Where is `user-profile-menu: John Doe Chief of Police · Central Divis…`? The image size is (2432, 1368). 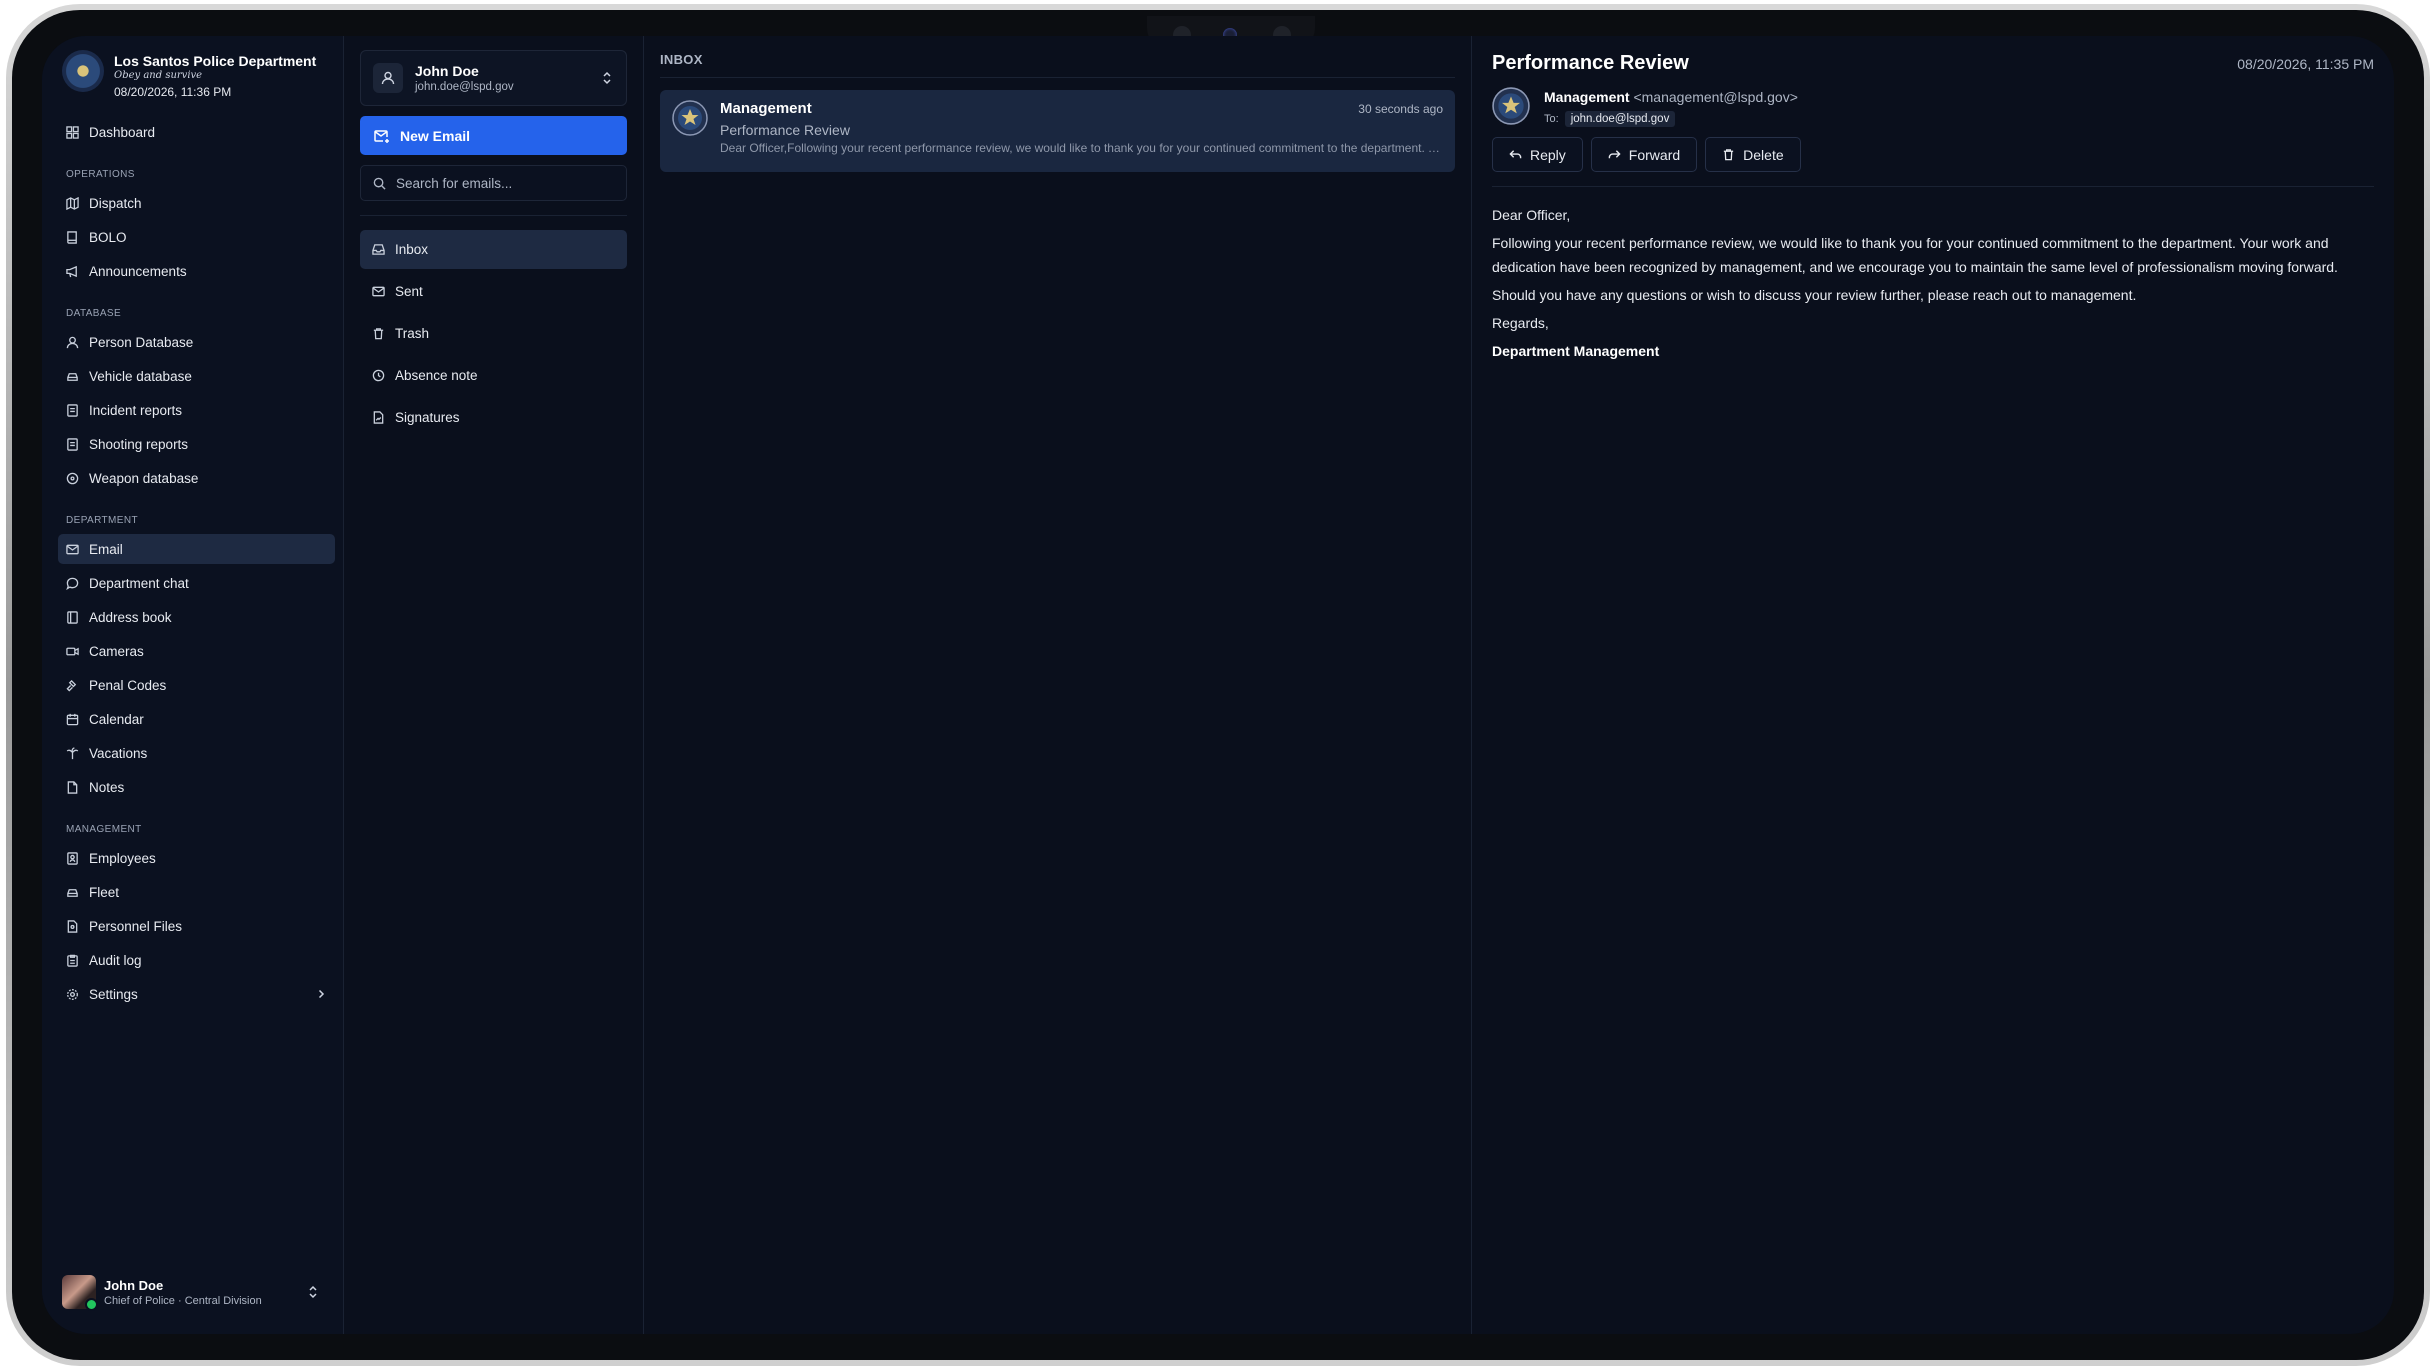 user-profile-menu: John Doe Chief of Police · Central Divis… is located at coordinates (191, 1292).